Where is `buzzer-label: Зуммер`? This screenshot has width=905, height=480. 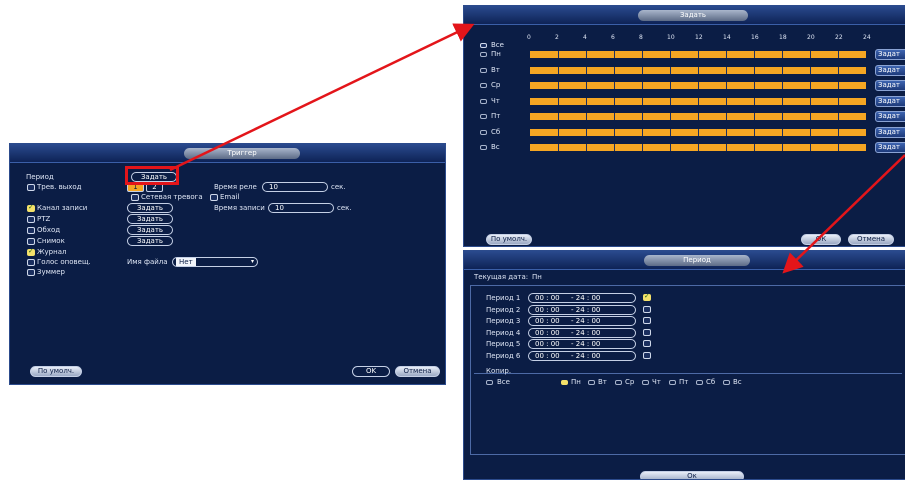 buzzer-label: Зуммер is located at coordinates (51, 272).